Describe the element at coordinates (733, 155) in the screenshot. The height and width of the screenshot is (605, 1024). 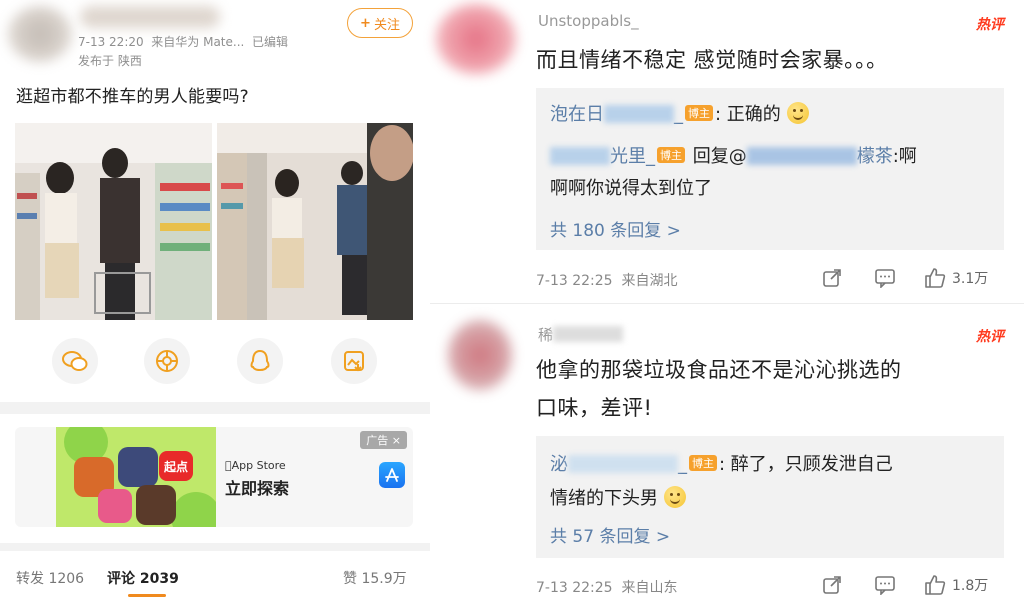
I see `reply-1-2: 光里_ 博主 回复@ 檬茶:啊` at that location.